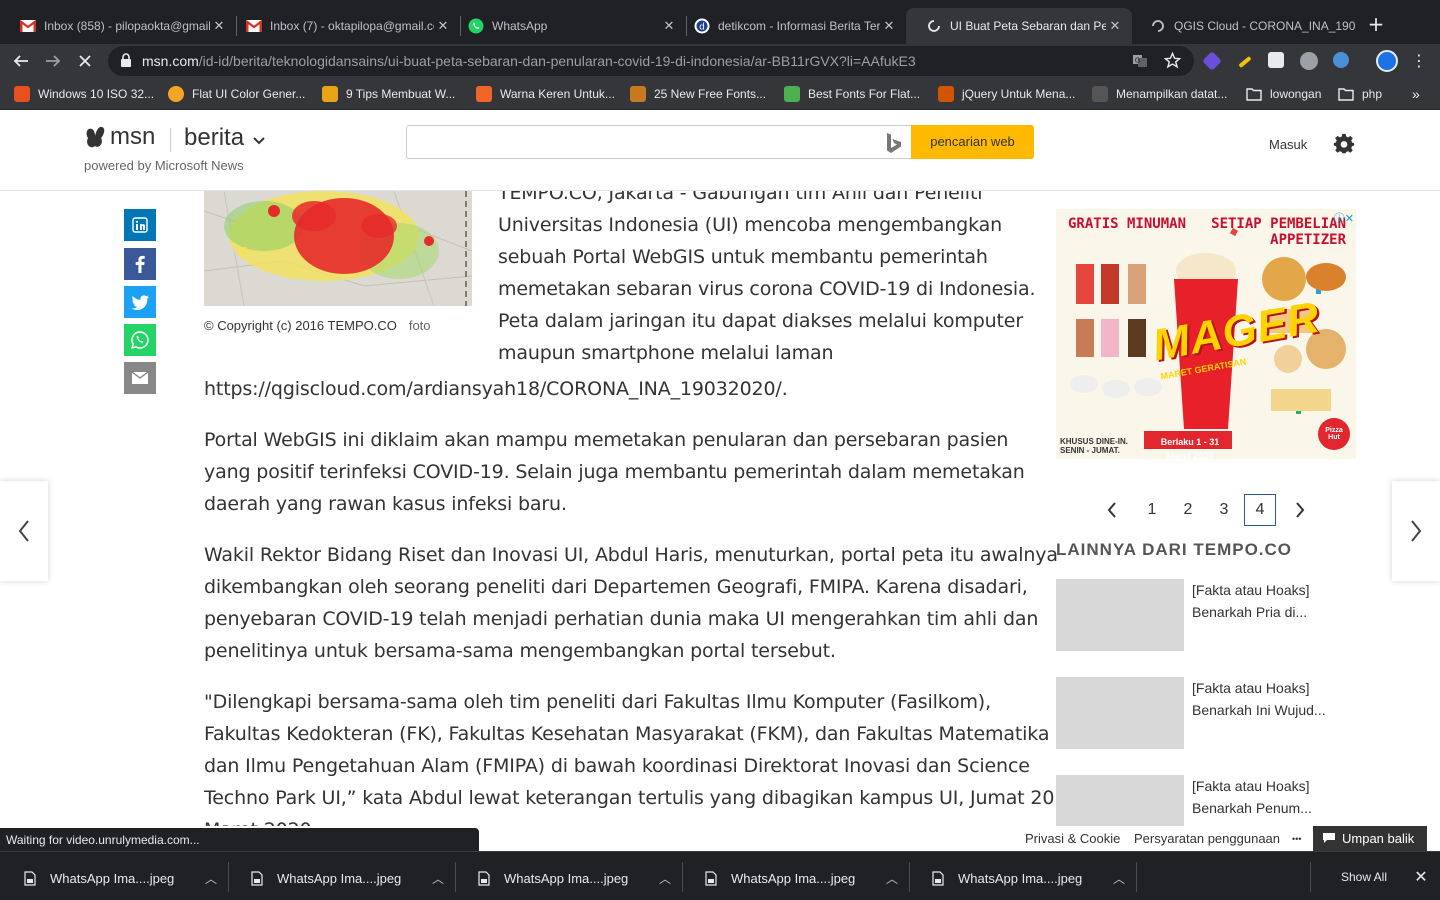 The width and height of the screenshot is (1440, 900). I want to click on stop-loading-icon, so click(85, 61).